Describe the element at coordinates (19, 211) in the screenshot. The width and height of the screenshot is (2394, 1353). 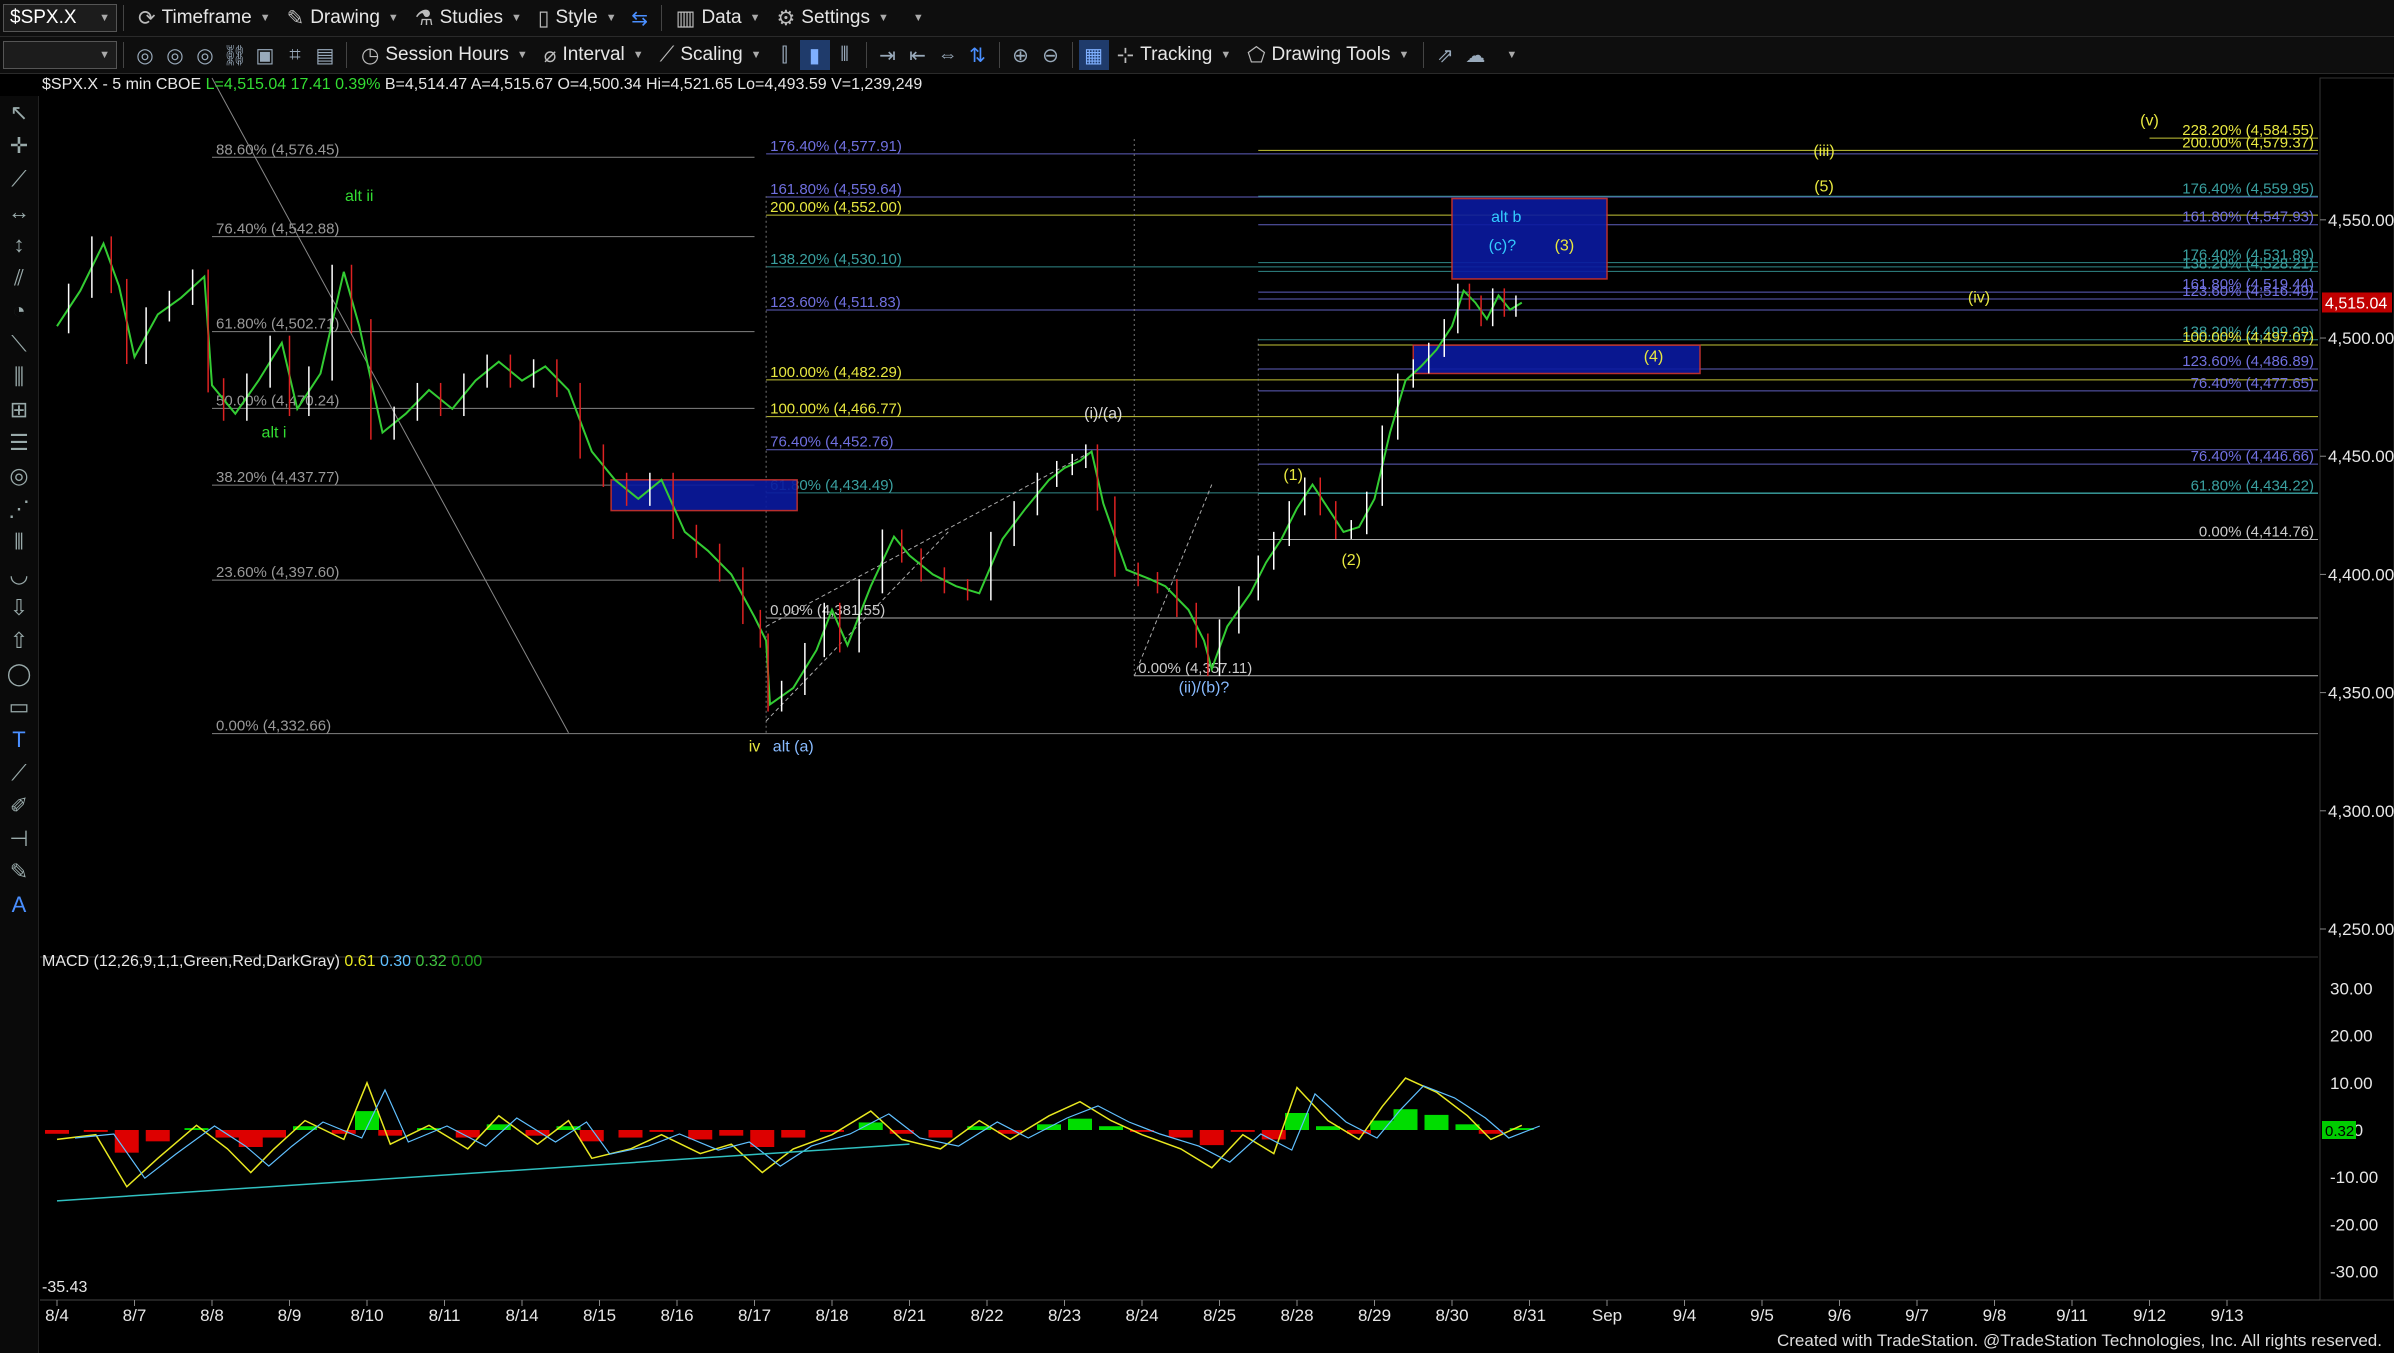
I see `horizontal-line-icon: ↔` at that location.